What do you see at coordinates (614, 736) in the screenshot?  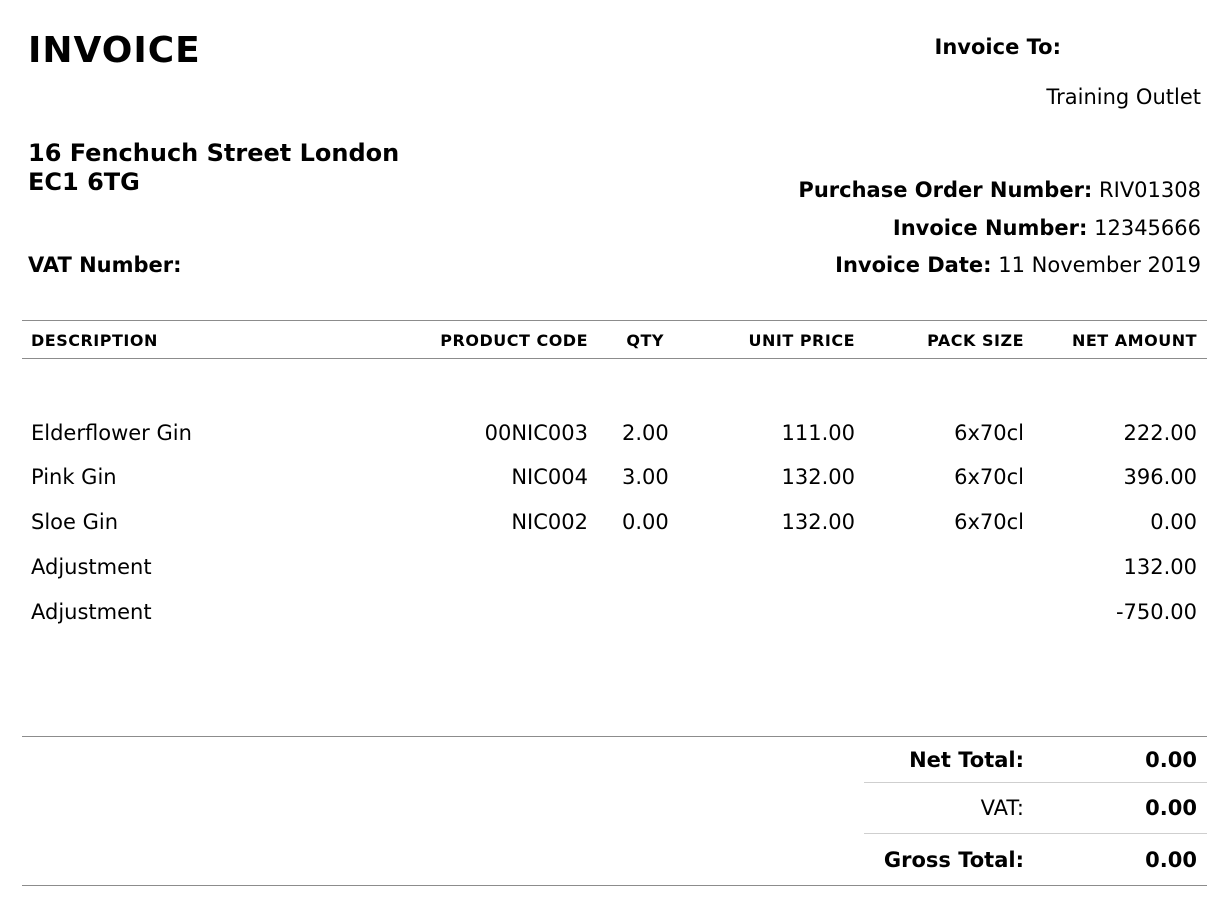 I see `totals-top-rule` at bounding box center [614, 736].